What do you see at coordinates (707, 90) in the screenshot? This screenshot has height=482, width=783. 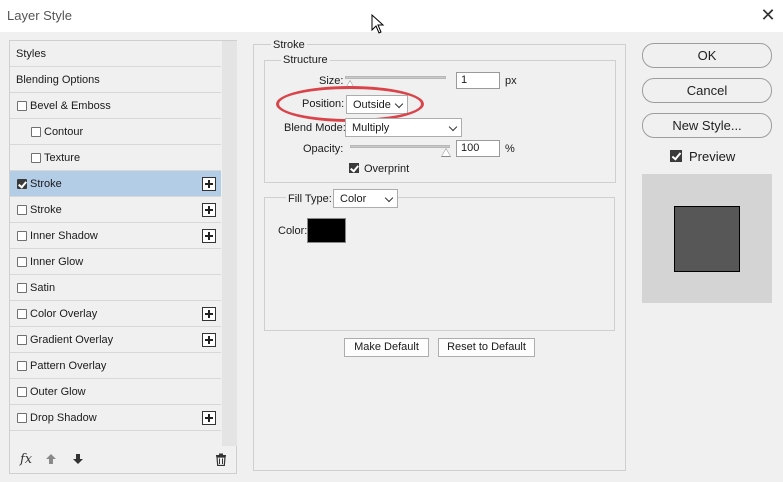 I see `cancel-button: Cancel` at bounding box center [707, 90].